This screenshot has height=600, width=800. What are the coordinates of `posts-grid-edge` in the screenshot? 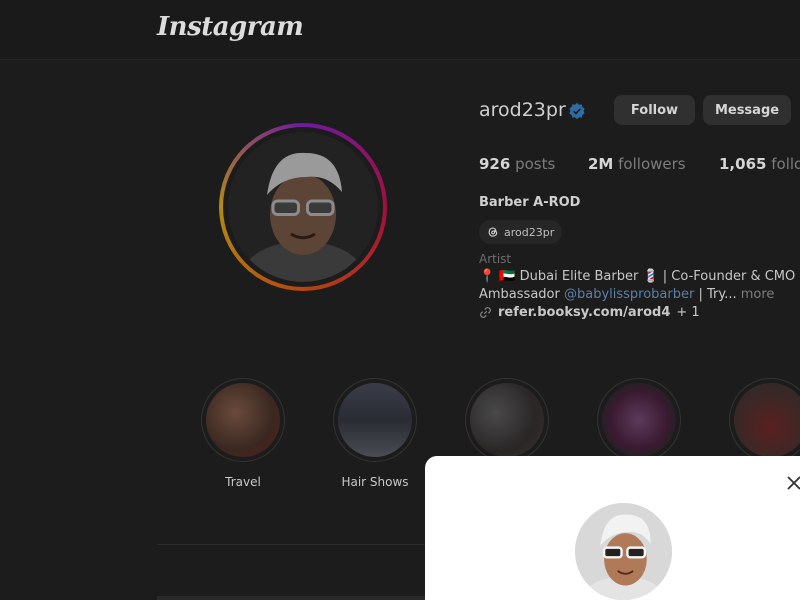 It's located at (292, 598).